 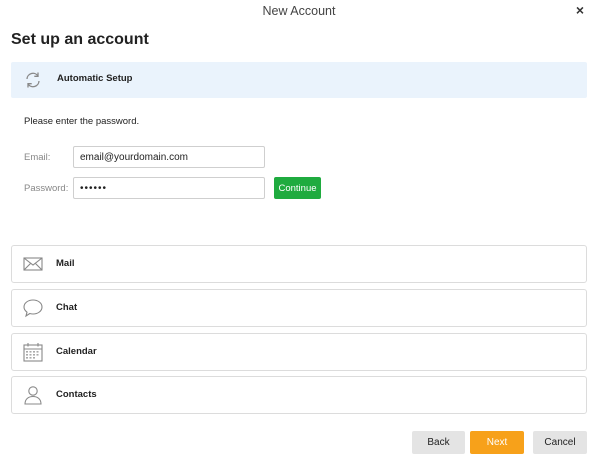 I want to click on password-label: Password:, so click(x=46, y=188).